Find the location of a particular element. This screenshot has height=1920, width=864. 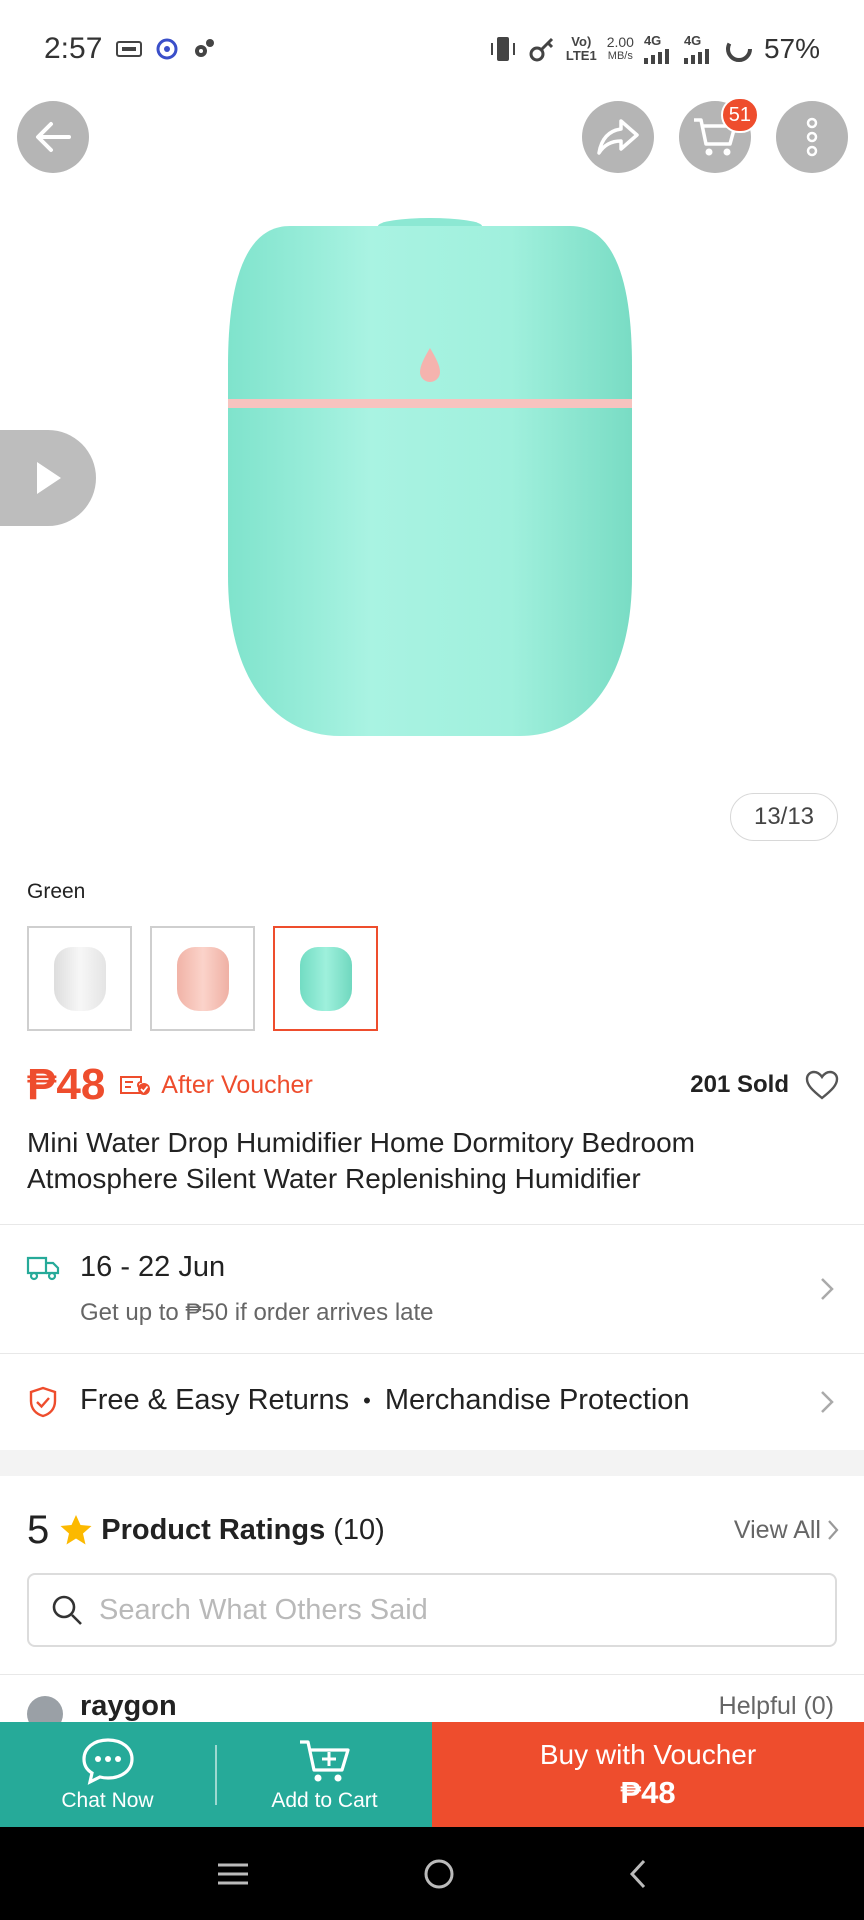

add-to-cart-label: Add to Cart is located at coordinates (324, 1800).